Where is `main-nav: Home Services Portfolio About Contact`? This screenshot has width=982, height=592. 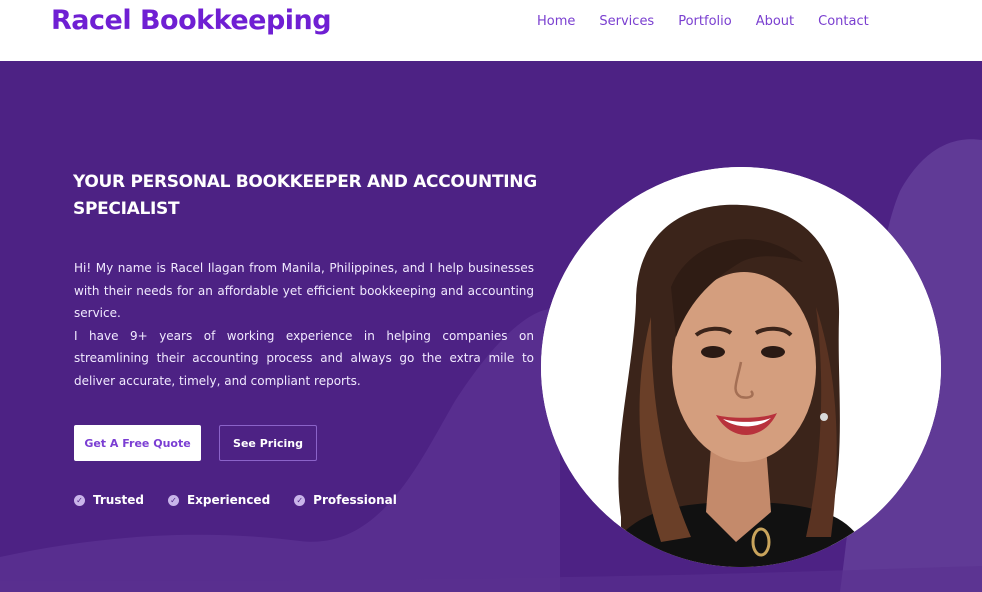 main-nav: Home Services Portfolio About Contact is located at coordinates (715, 21).